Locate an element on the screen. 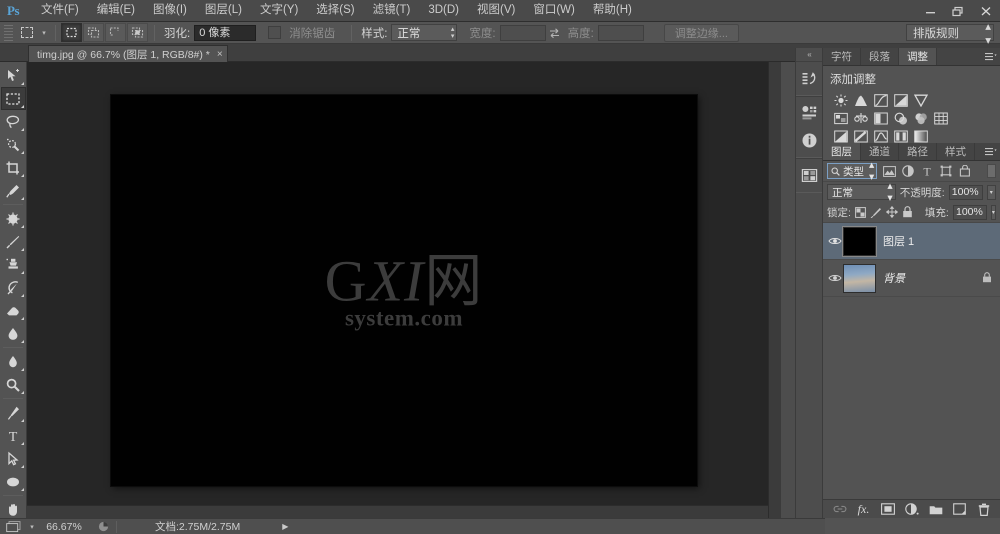  menu-type: 文字(Y) is located at coordinates (279, 10).